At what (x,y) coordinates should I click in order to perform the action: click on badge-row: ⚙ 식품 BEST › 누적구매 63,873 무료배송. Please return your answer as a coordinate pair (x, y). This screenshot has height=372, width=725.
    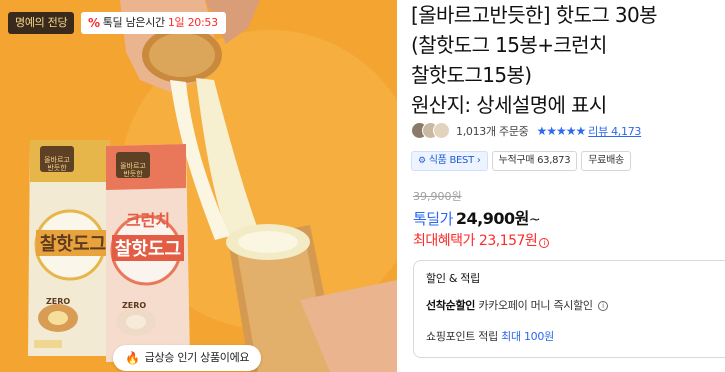
    Looking at the image, I should click on (521, 161).